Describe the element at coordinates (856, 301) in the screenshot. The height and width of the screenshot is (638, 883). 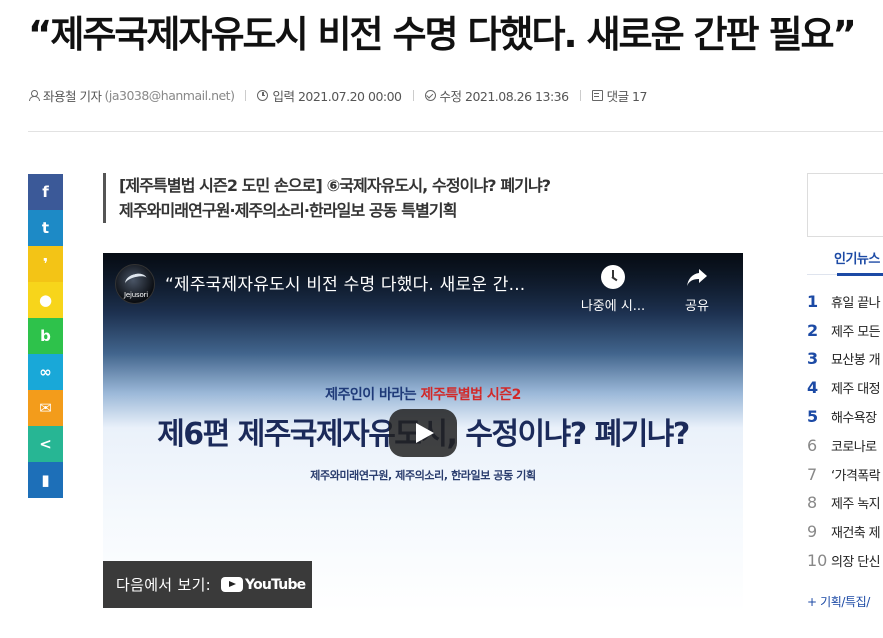
I see `news-title: 휴일 끝나` at that location.